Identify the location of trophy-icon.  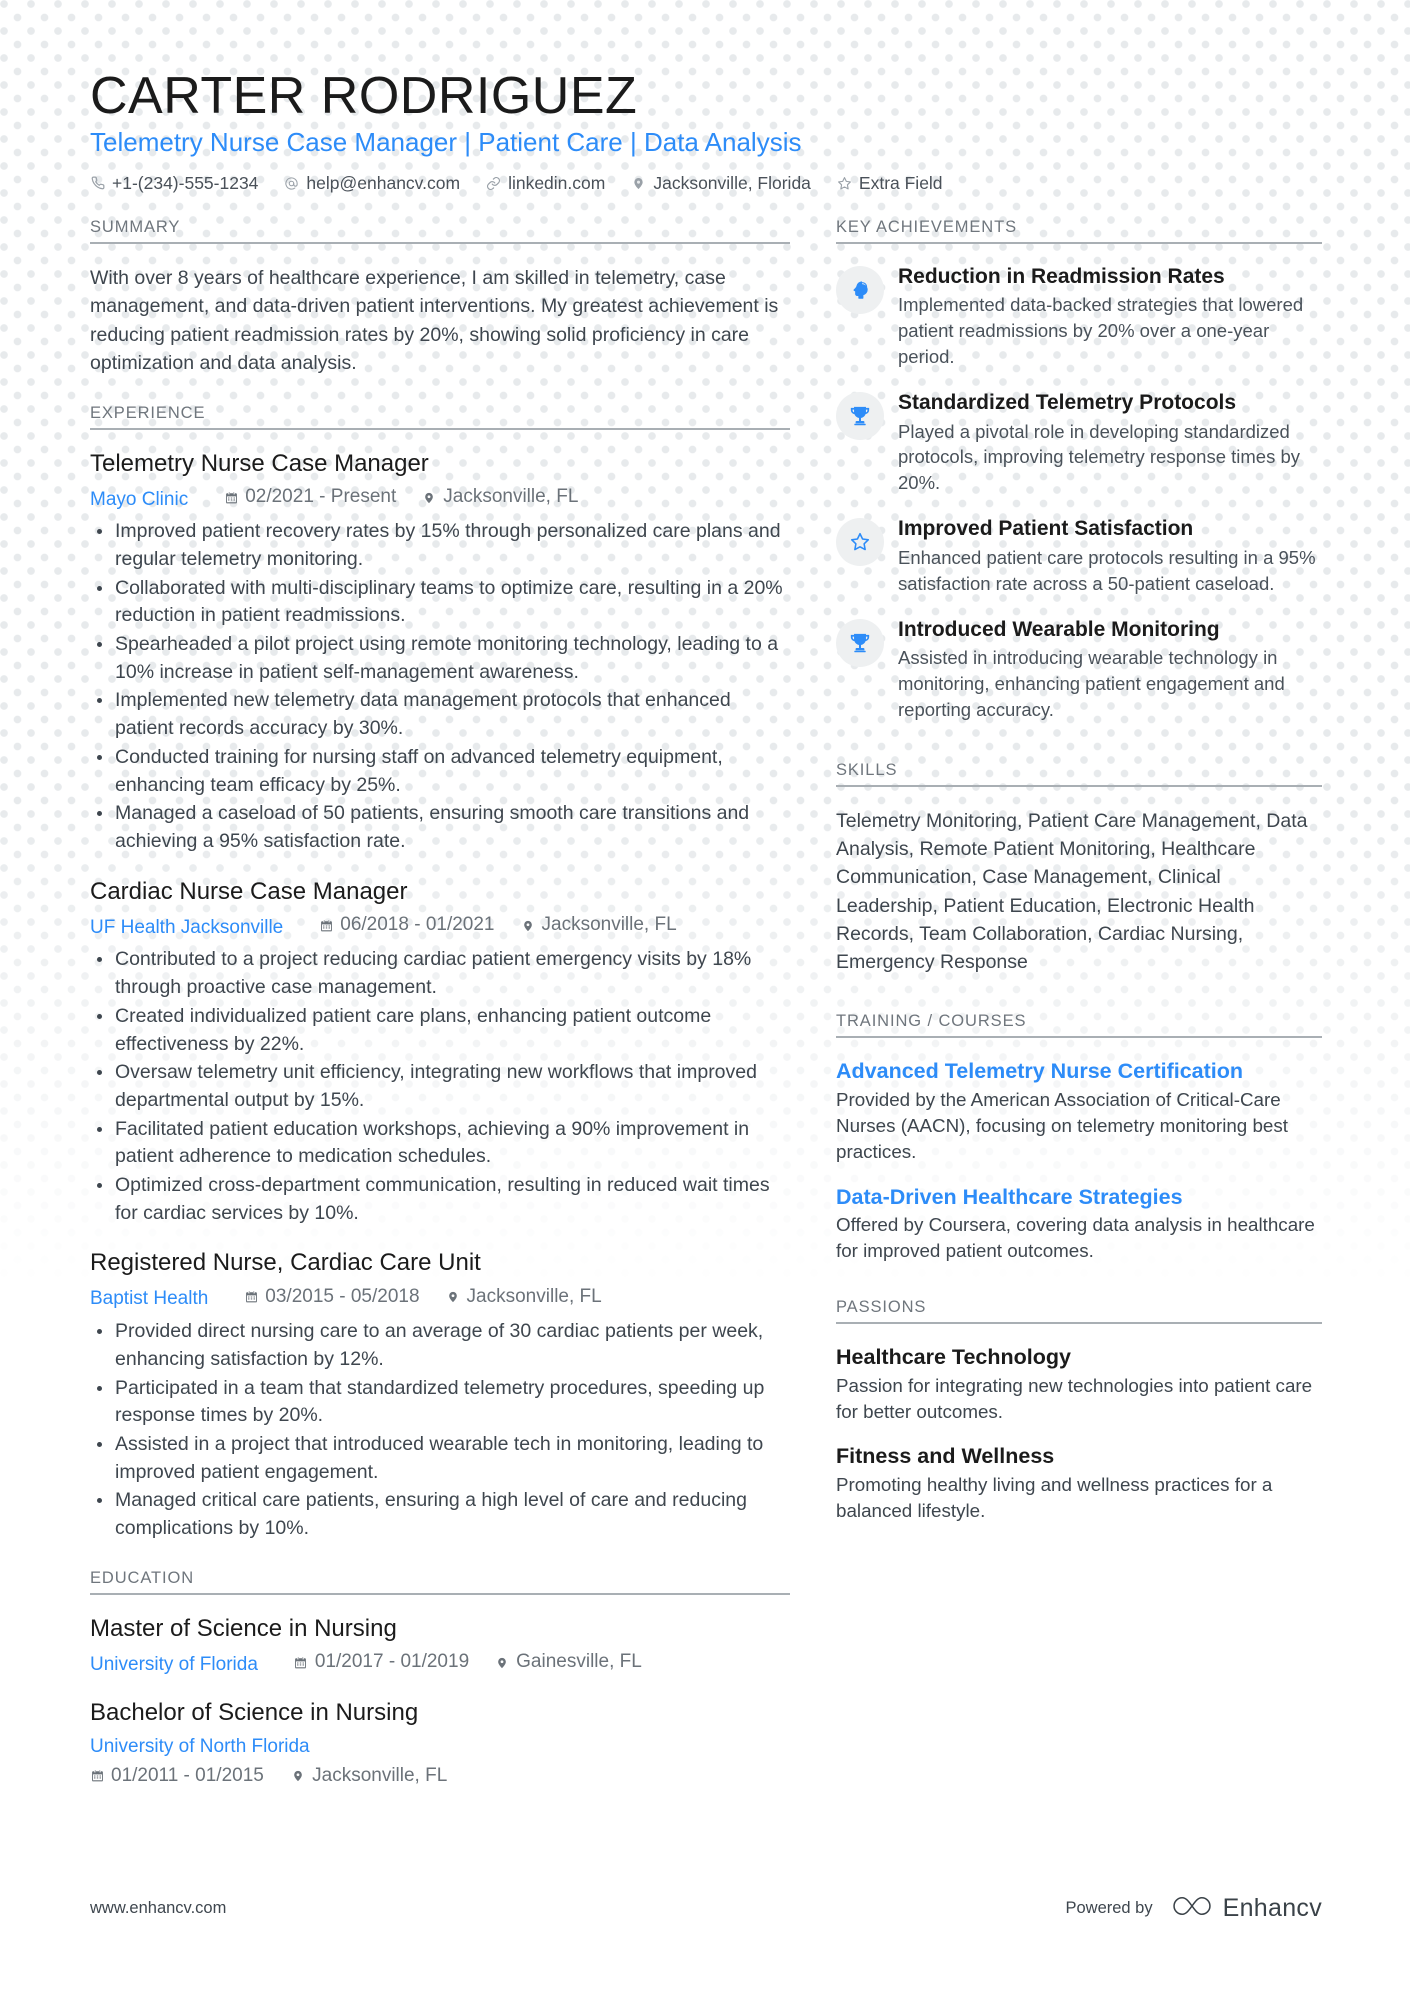
(860, 643).